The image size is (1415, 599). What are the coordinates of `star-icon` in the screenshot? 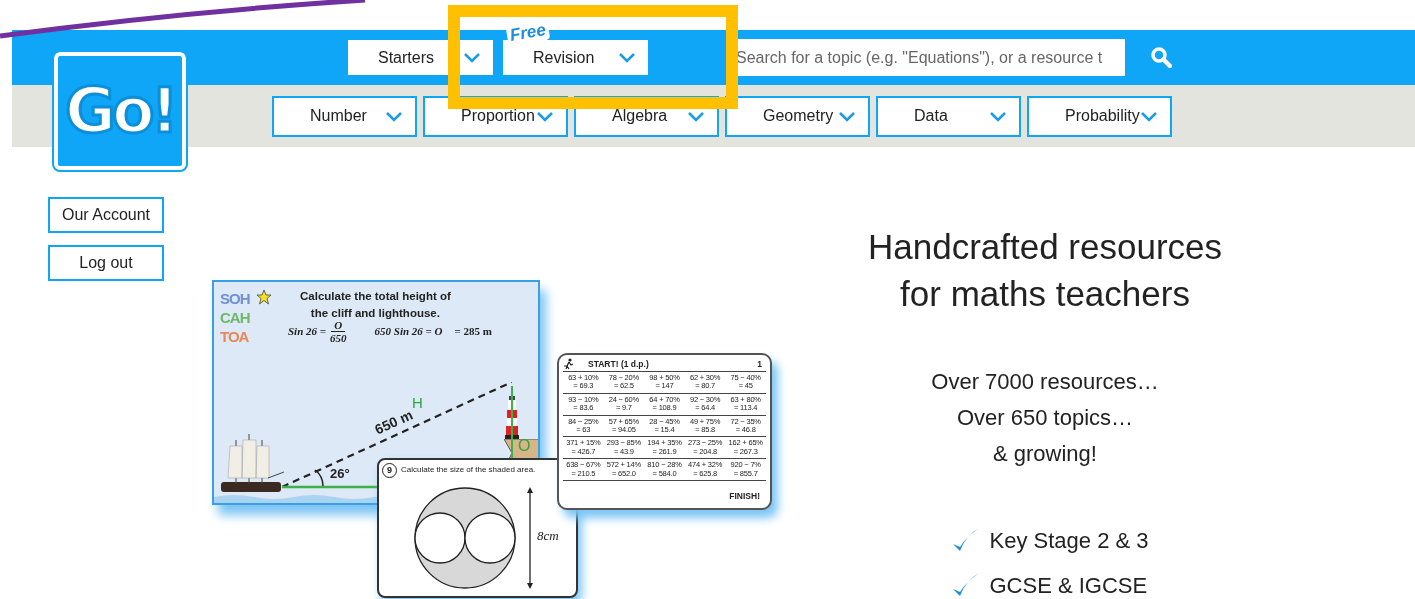 It's located at (264, 297).